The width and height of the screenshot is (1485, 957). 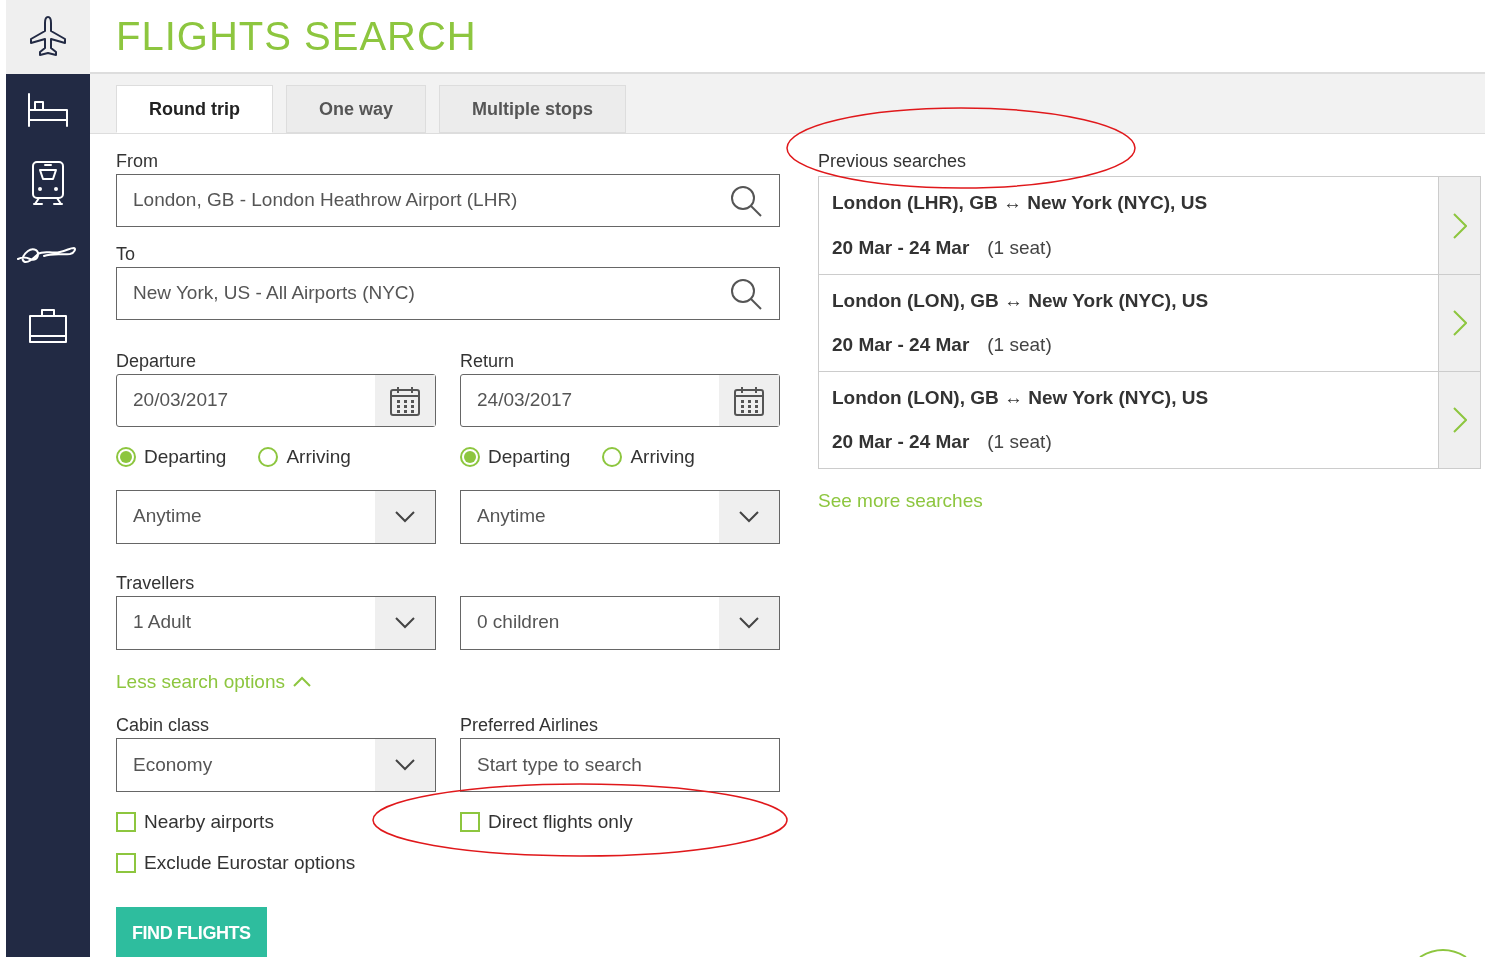 I want to click on checkbox-label: Nearby airports, so click(x=209, y=822).